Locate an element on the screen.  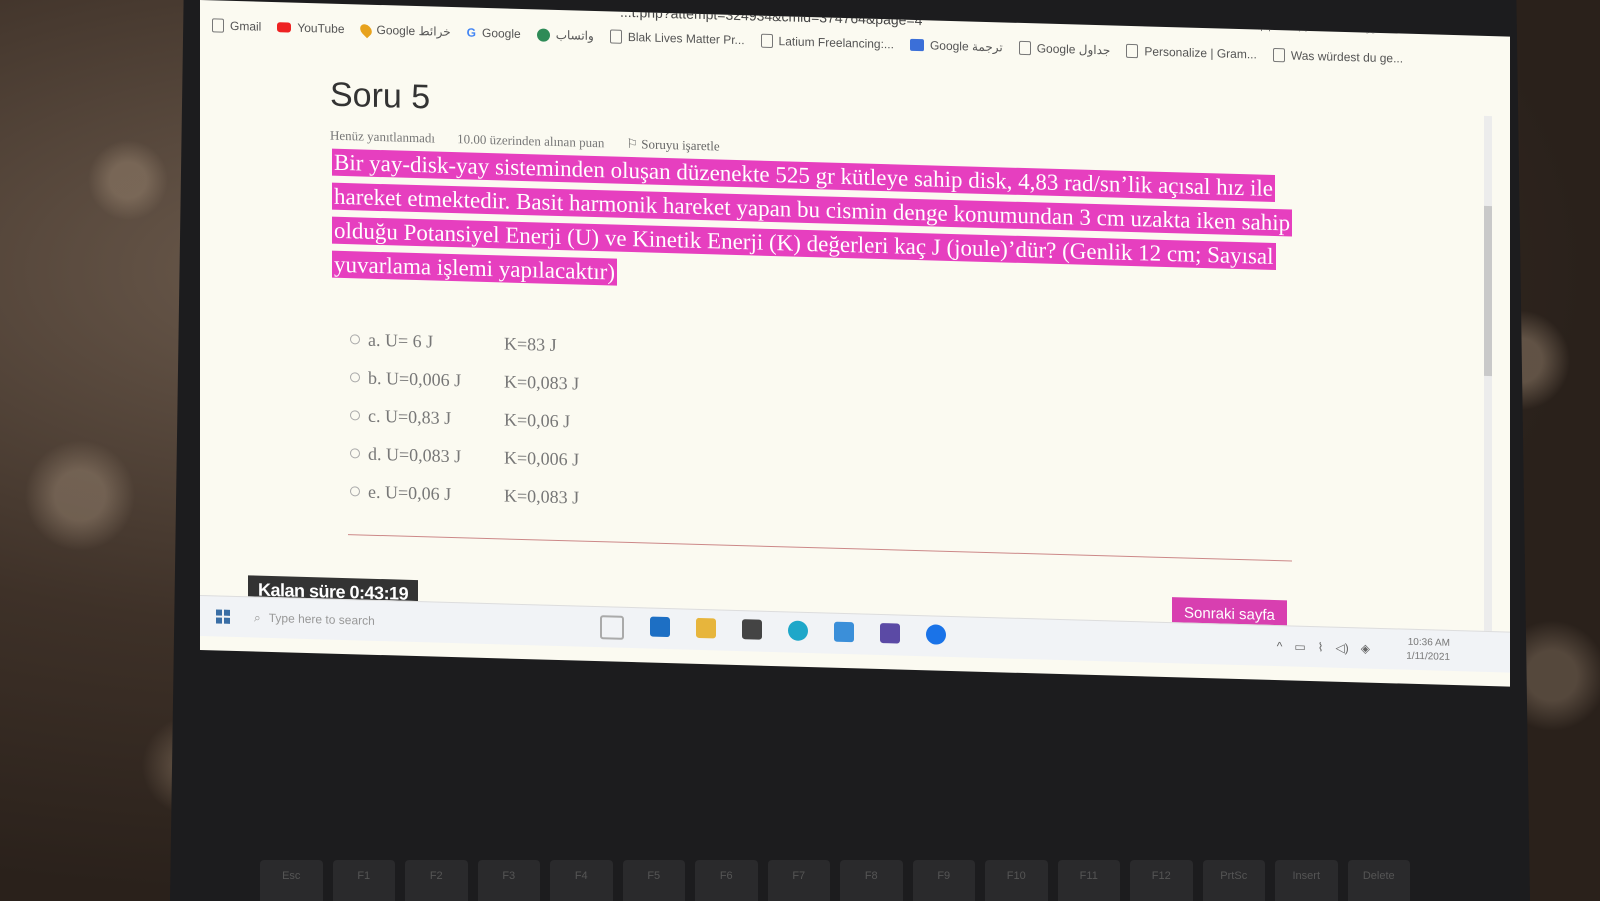
taskbar-apps is located at coordinates (773, 632).